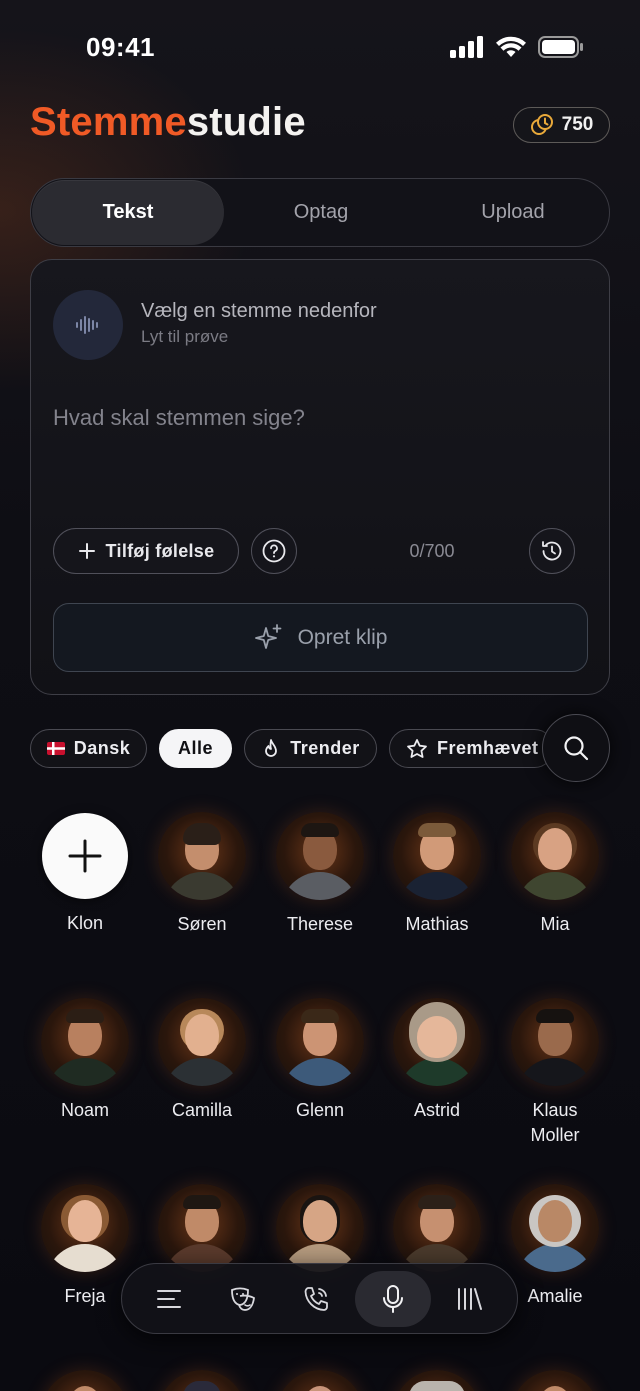 Image resolution: width=640 pixels, height=1391 pixels. I want to click on voice-card-glenn: Glenn, so click(320, 1060).